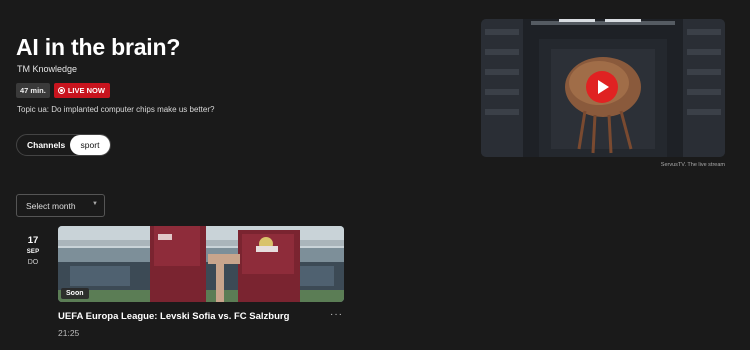 The width and height of the screenshot is (750, 350). I want to click on live-badge: LIVE NOW, so click(81, 90).